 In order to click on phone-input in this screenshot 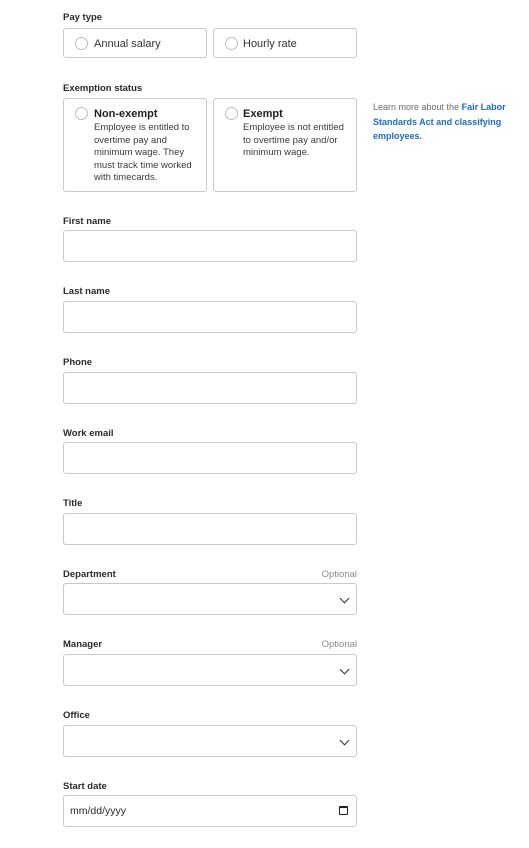, I will do `click(210, 388)`.